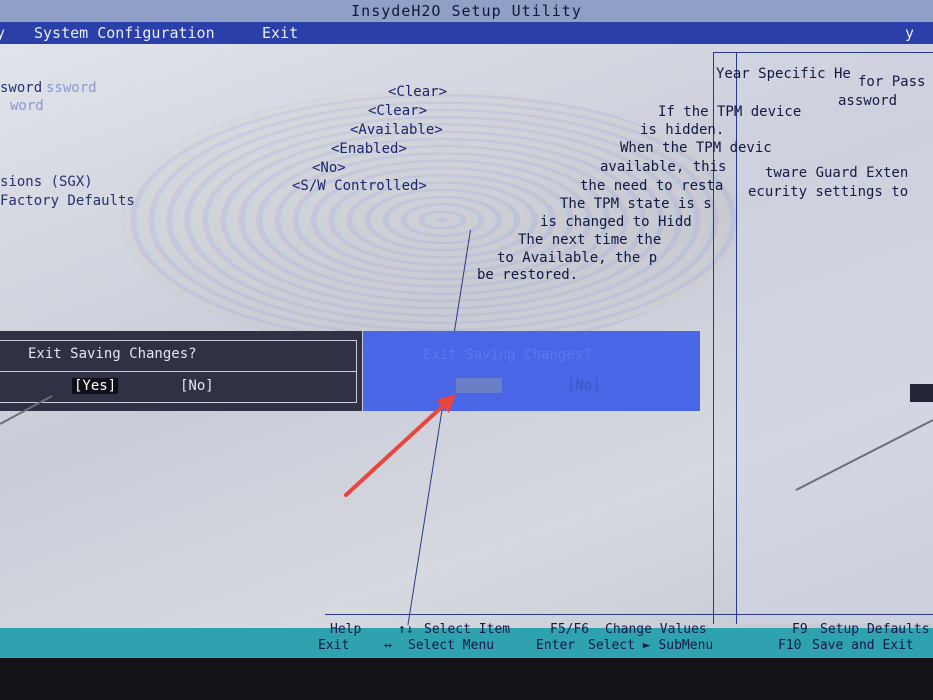 This screenshot has height=700, width=933. Describe the element at coordinates (570, 629) in the screenshot. I see `footer-key-f5f6: F5/F6` at that location.